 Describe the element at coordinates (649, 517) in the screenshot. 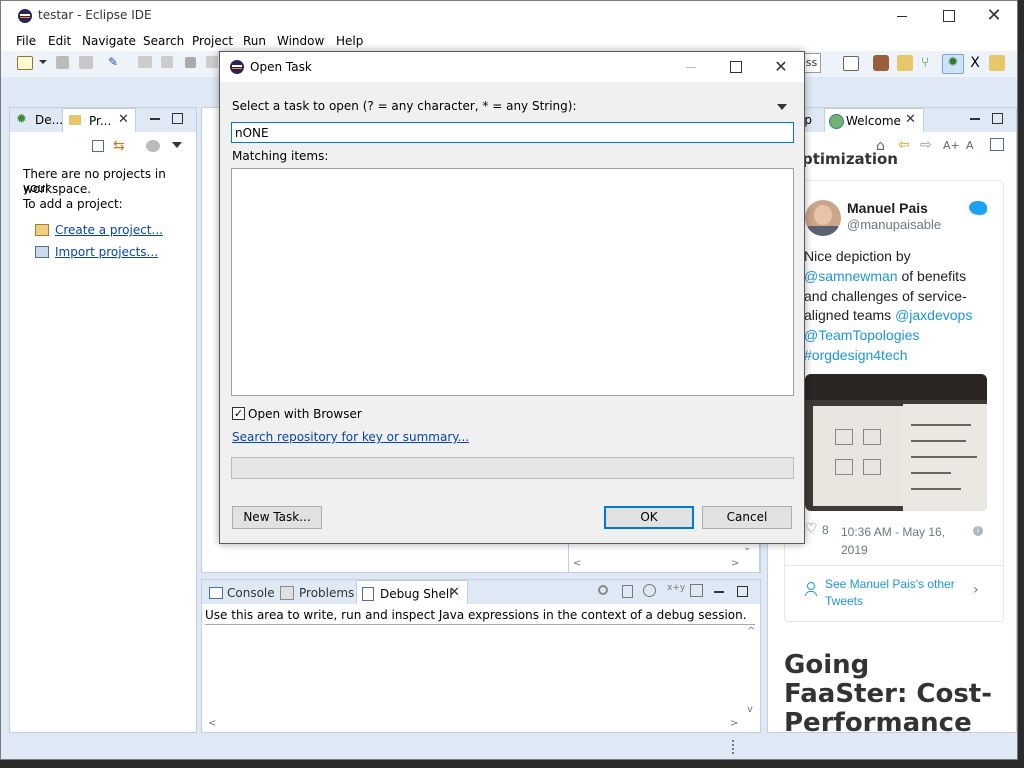

I see `ok-button: OK` at that location.